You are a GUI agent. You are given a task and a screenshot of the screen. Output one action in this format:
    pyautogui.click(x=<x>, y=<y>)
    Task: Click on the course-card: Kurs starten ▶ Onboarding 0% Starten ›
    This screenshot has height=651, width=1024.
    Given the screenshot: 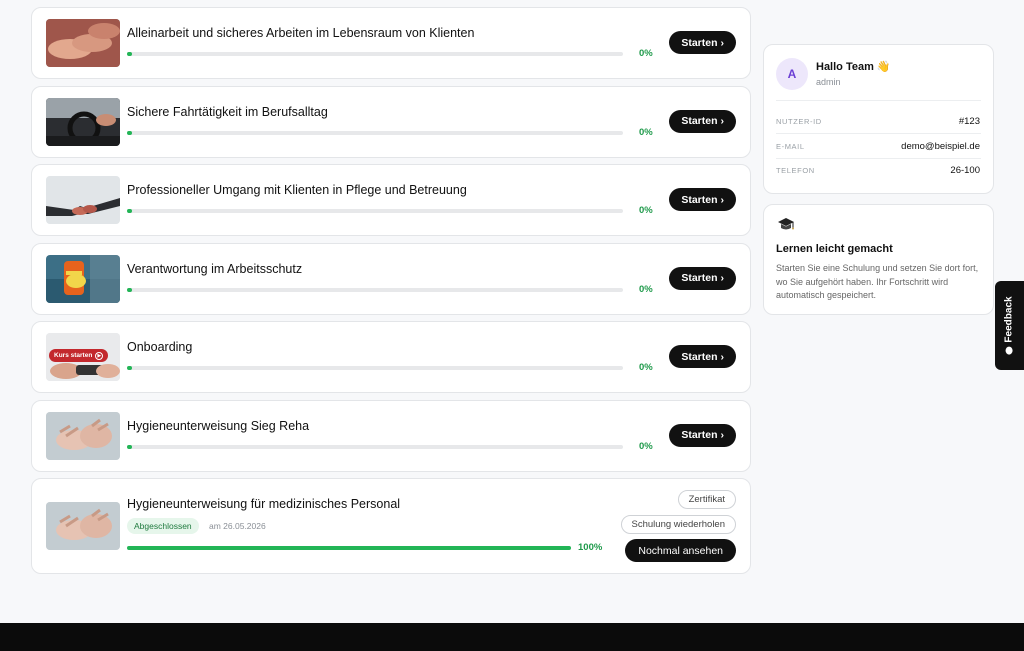 What is the action you would take?
    pyautogui.click(x=391, y=357)
    